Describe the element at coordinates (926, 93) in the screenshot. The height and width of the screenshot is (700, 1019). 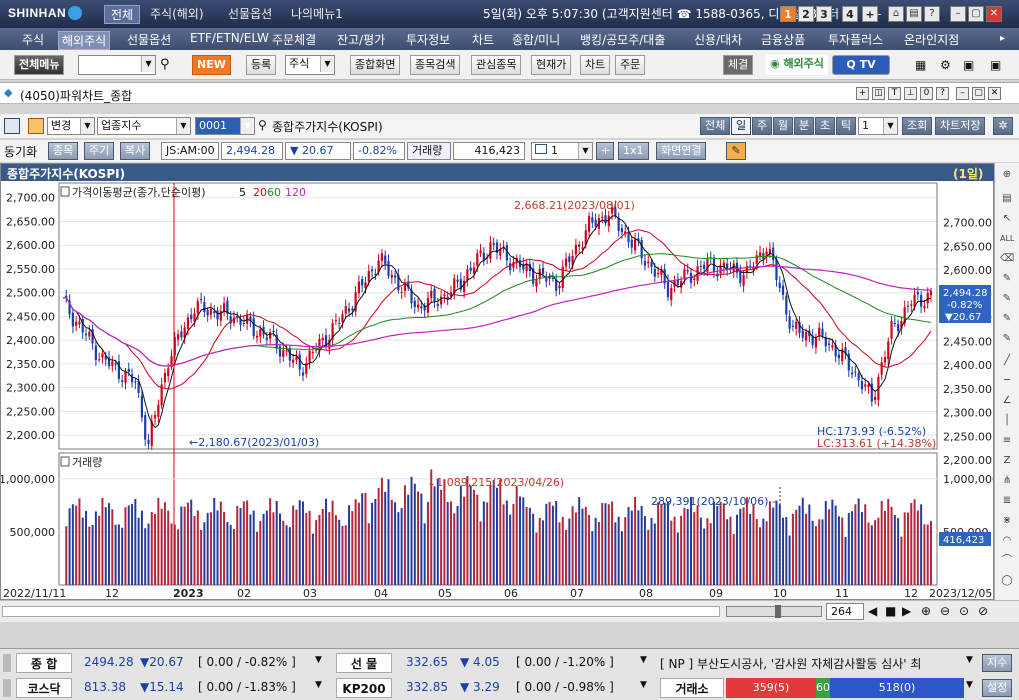
I see `scale-icon: 0` at that location.